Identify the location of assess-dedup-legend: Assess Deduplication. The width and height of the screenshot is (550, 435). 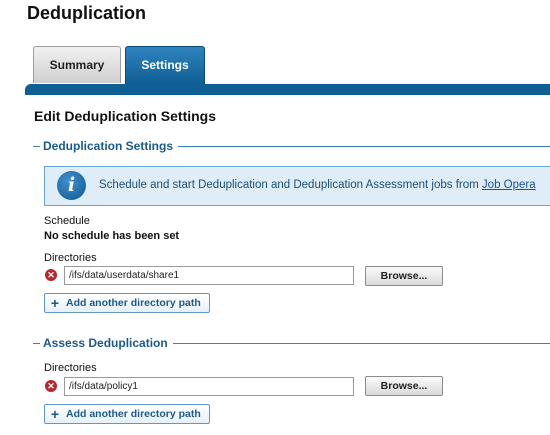
(105, 343).